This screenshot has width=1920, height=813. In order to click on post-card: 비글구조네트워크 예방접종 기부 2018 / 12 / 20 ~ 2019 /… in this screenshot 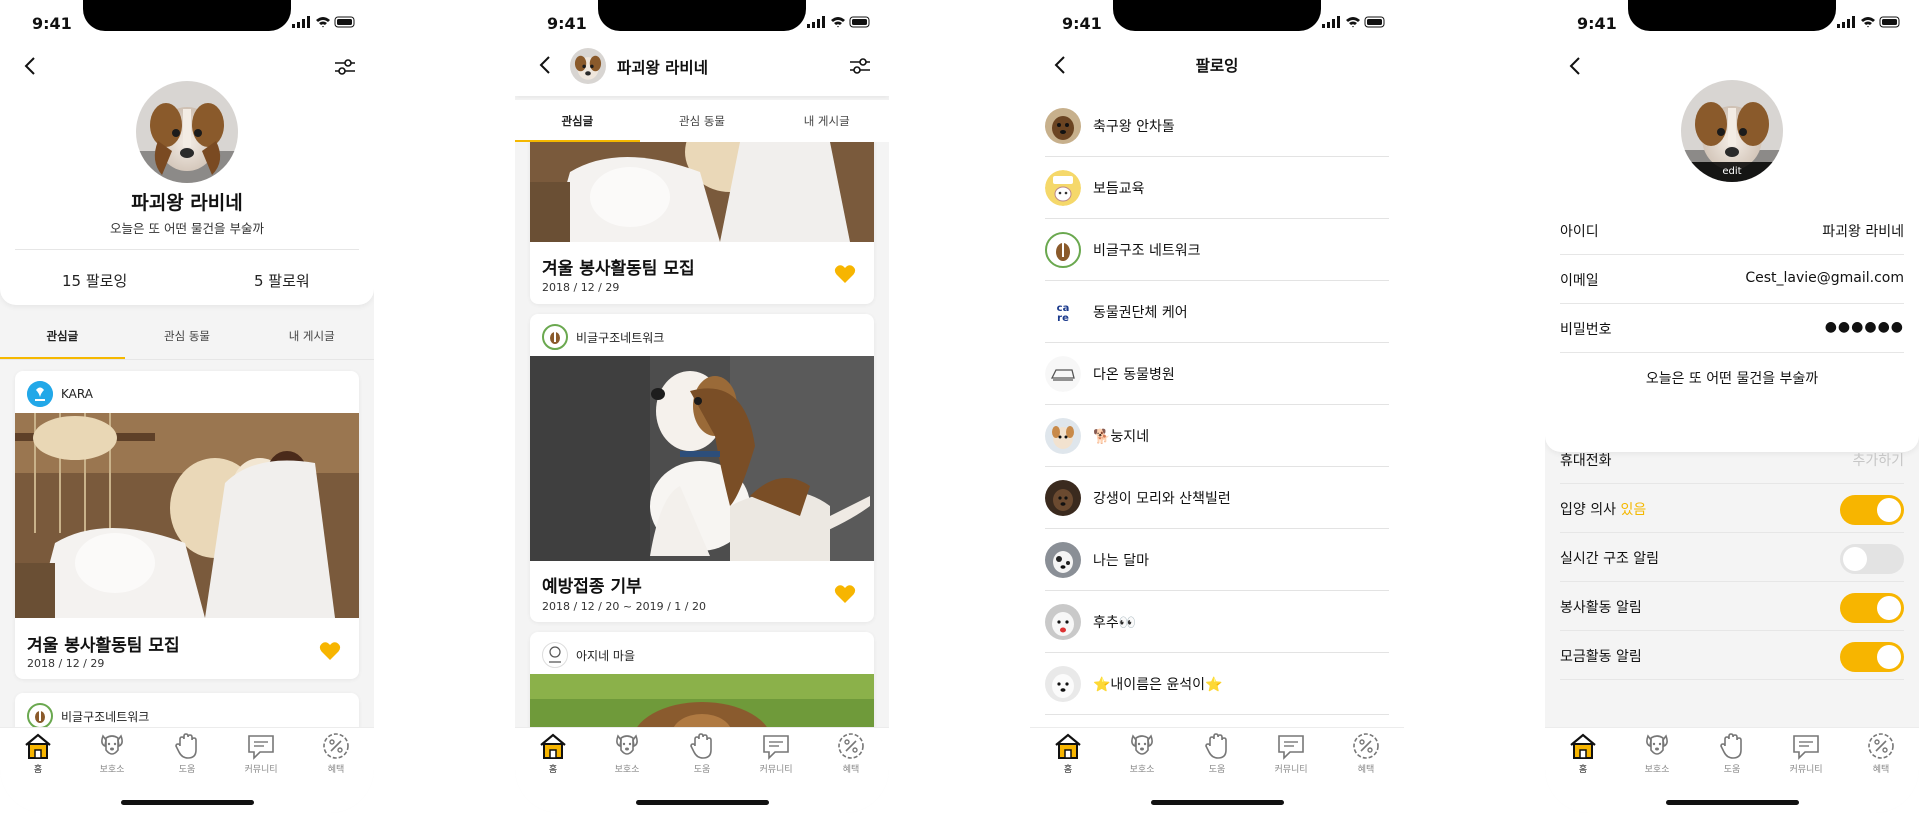, I will do `click(702, 468)`.